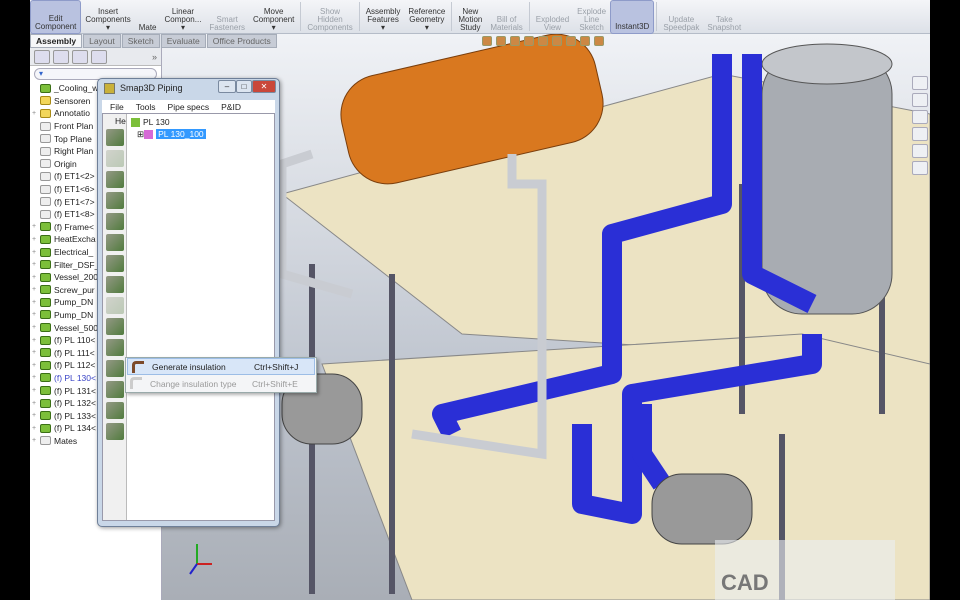  What do you see at coordinates (151, 88) in the screenshot?
I see `dialog-title: Smap3D Piping` at bounding box center [151, 88].